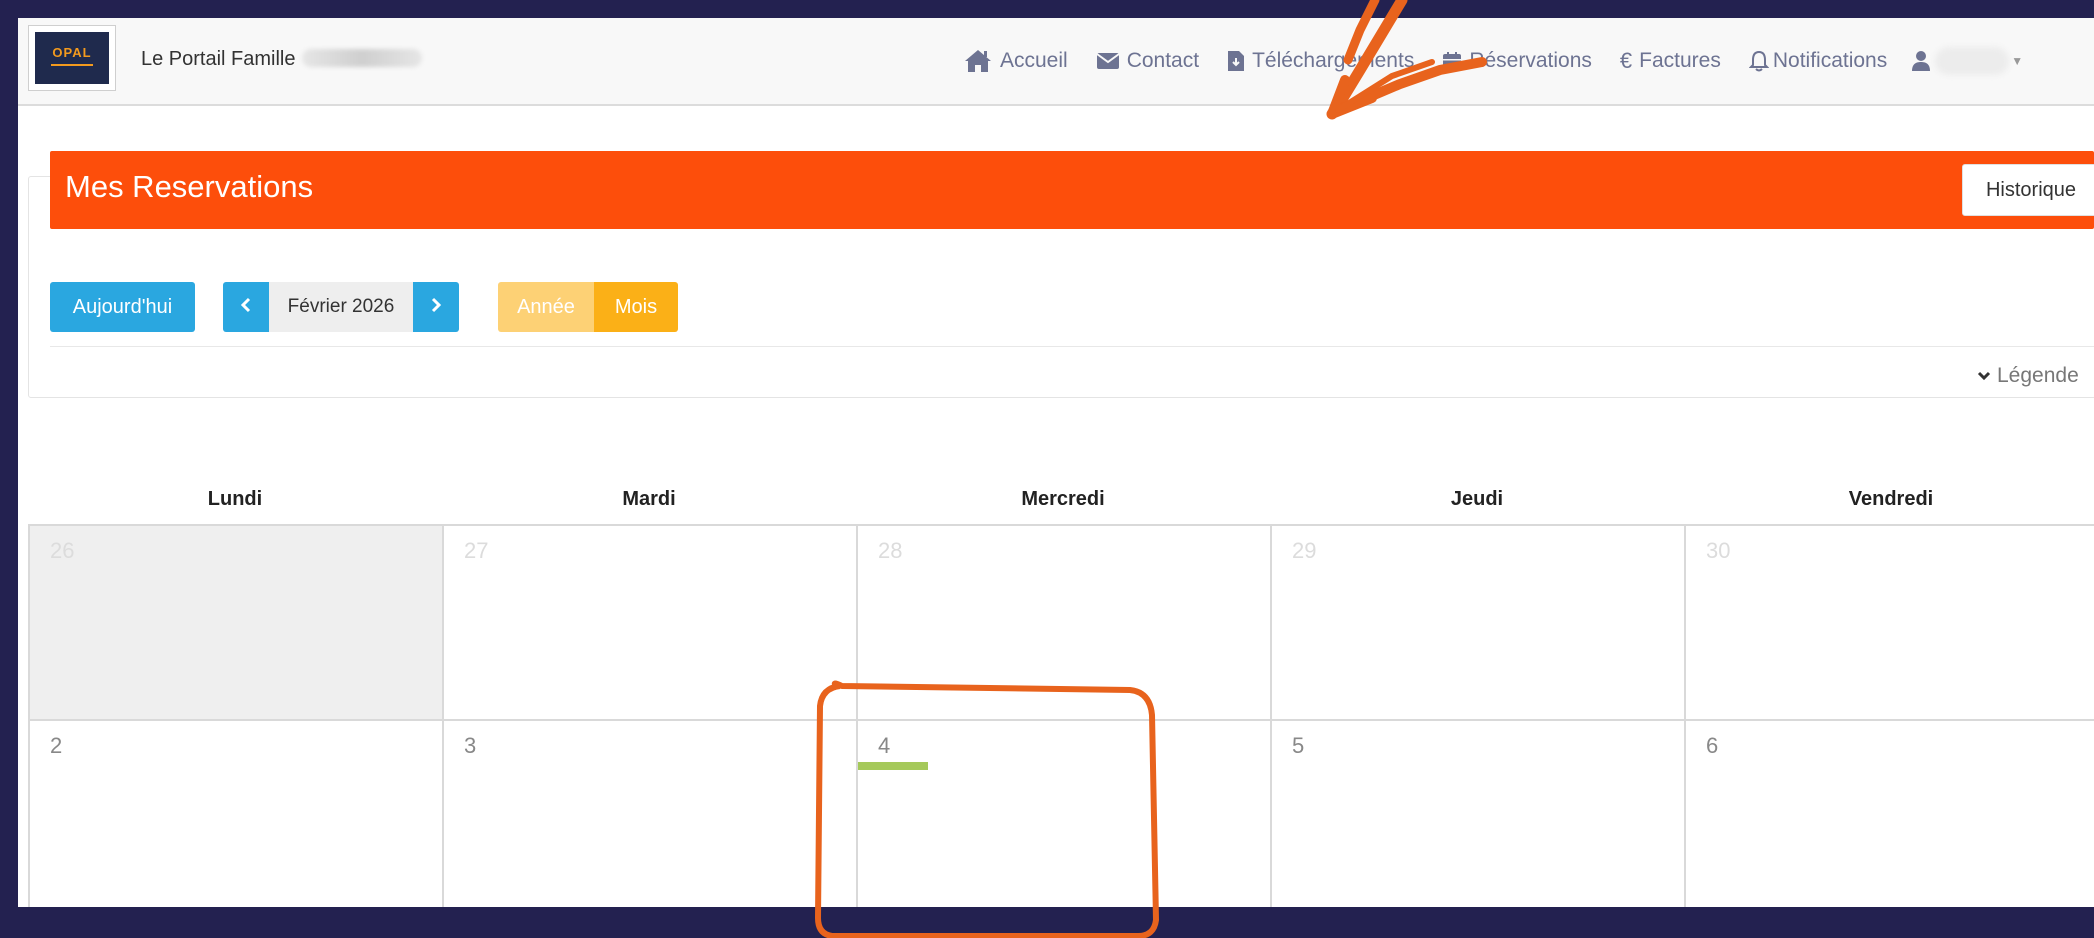 The width and height of the screenshot is (2094, 938). Describe the element at coordinates (1304, 550) in the screenshot. I see `day-number: 29` at that location.